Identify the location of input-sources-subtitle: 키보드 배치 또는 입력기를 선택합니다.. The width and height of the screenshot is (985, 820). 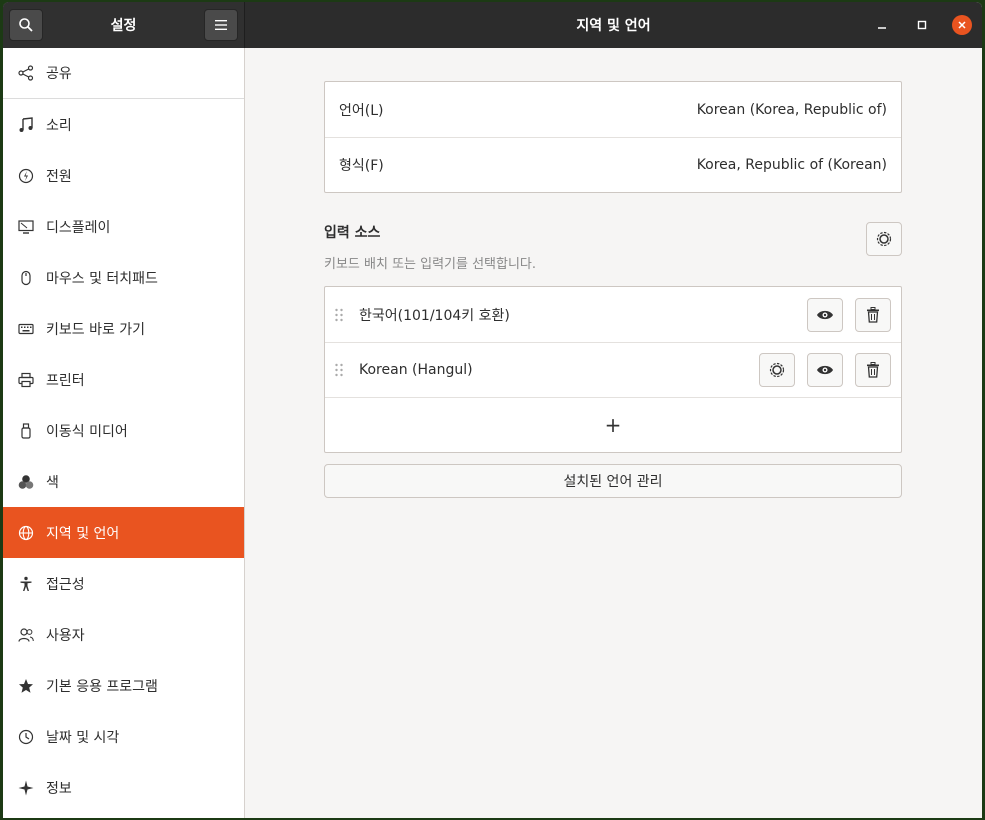
(430, 264).